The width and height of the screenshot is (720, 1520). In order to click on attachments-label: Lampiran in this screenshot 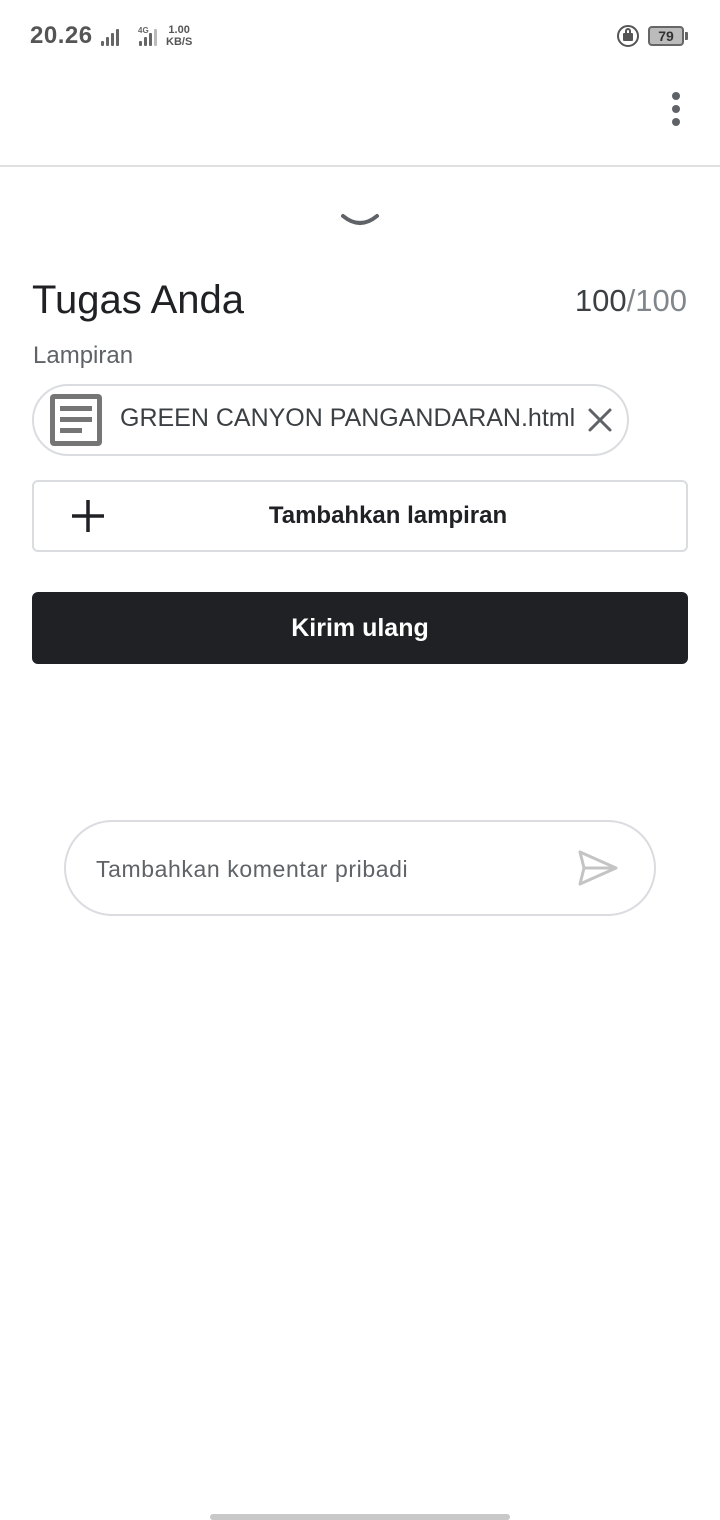, I will do `click(83, 355)`.